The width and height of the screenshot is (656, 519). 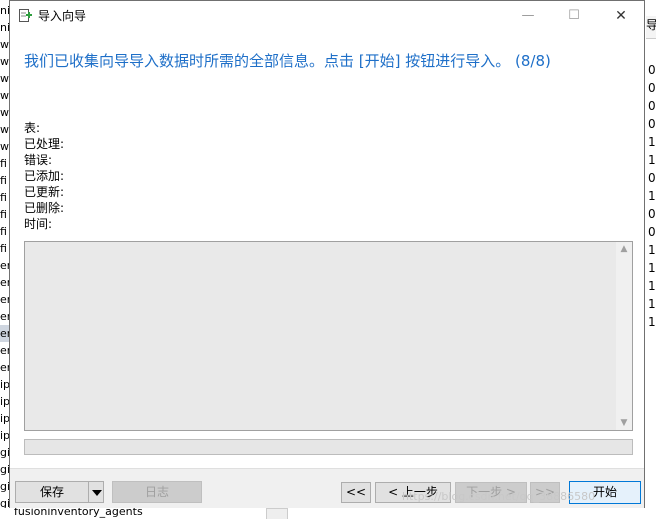 I want to click on save-button: 保存, so click(x=52, y=492).